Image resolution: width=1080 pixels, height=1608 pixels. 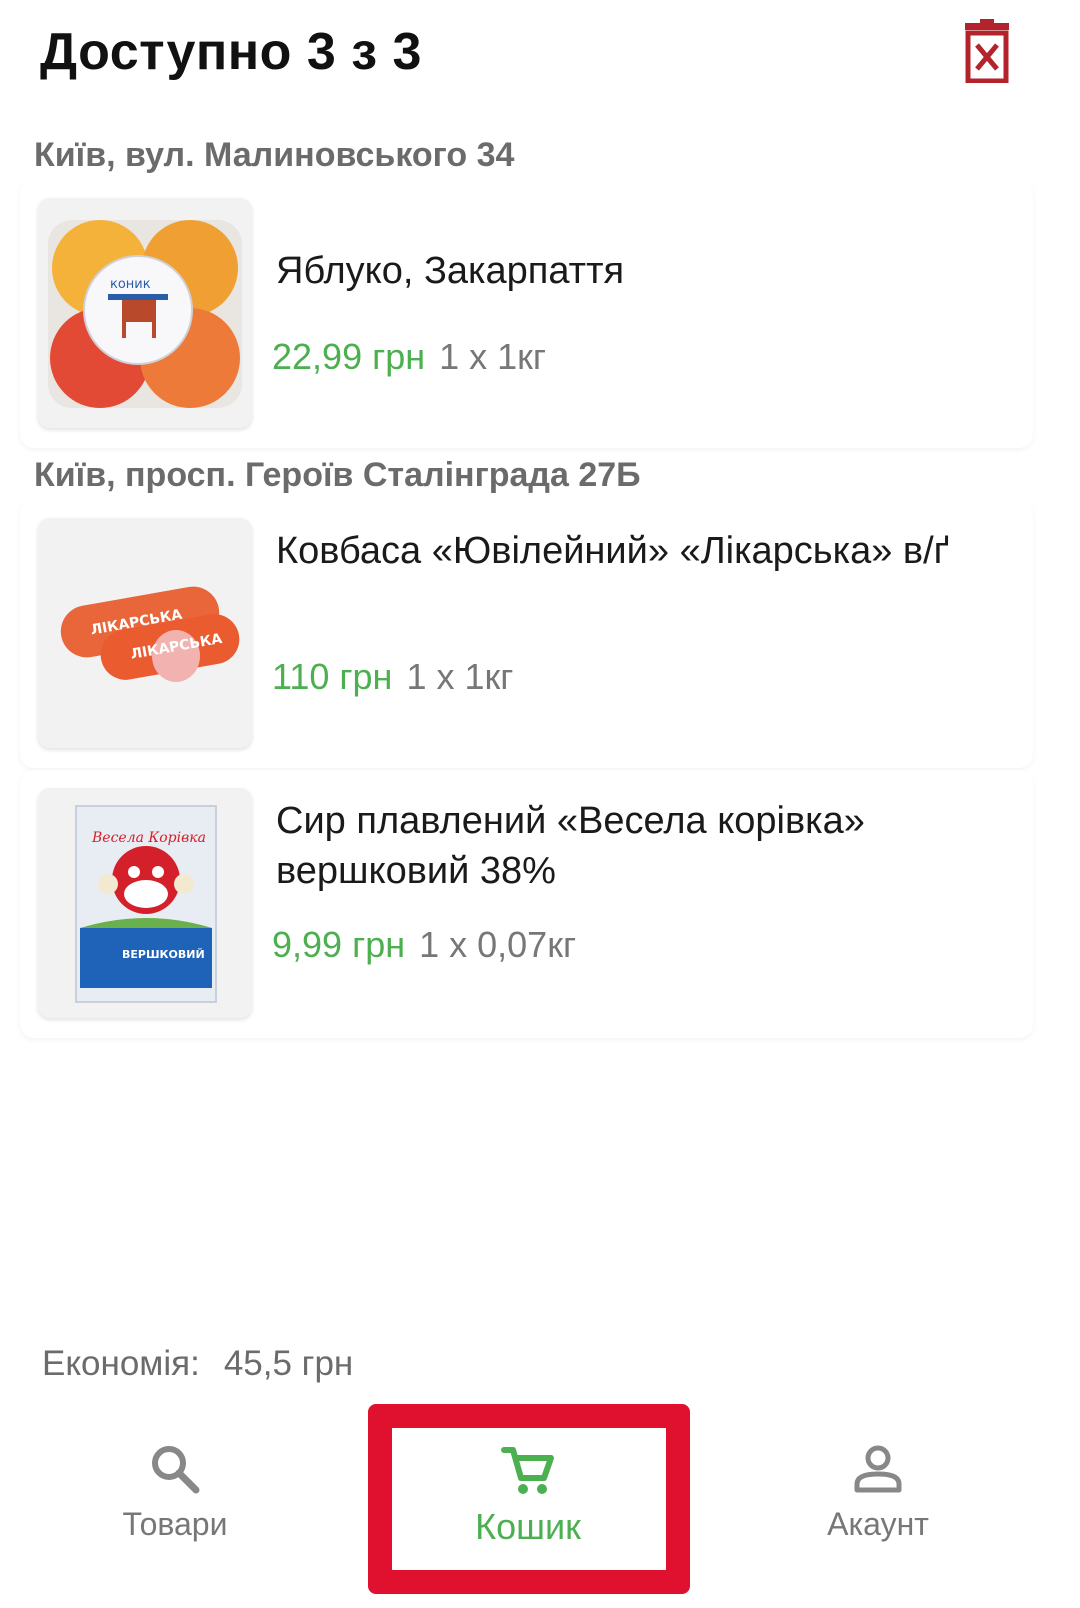 What do you see at coordinates (130, 284) in the screenshot?
I see `svg-text: коник` at bounding box center [130, 284].